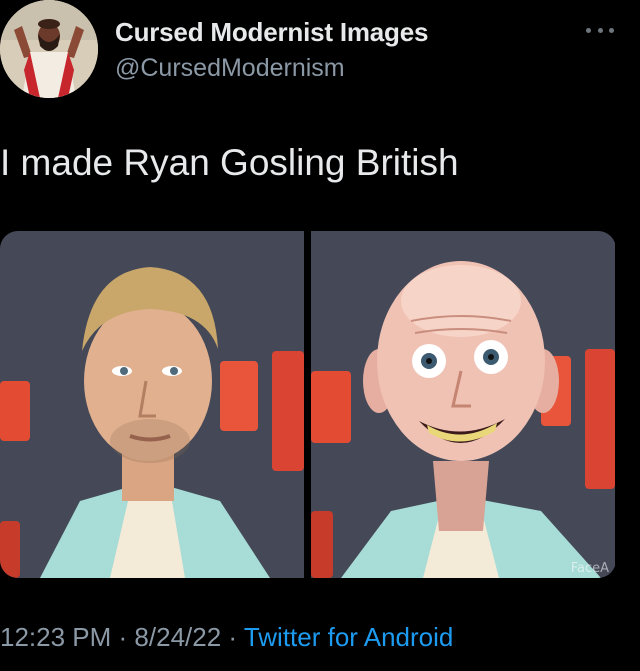 The width and height of the screenshot is (640, 671). I want to click on tweet-meta: 12:23 PM · 8/24/22 · Twitter for Android, so click(226, 637).